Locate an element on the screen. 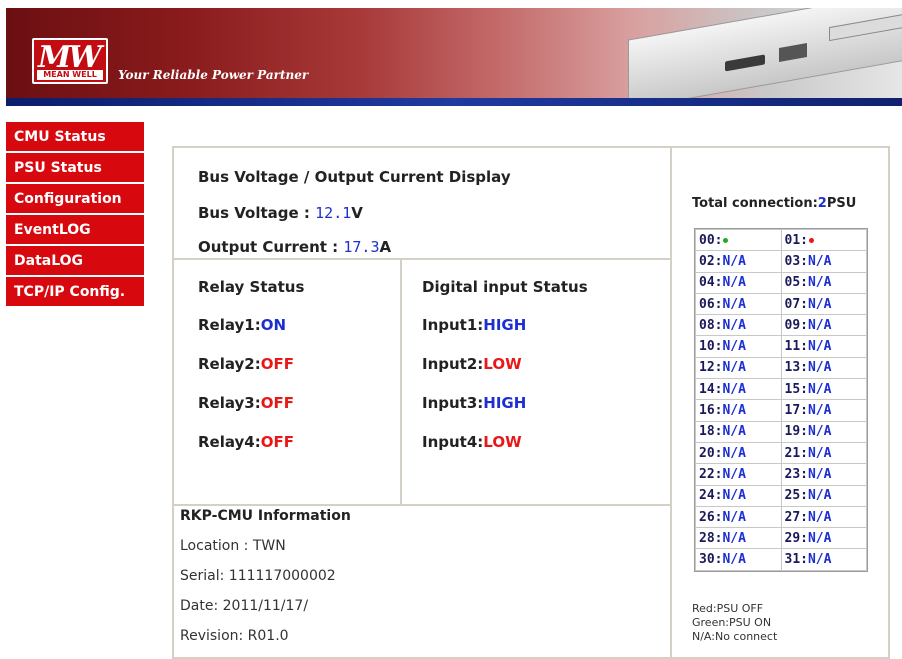 The height and width of the screenshot is (659, 902). psu-slot-id: 20: is located at coordinates (711, 453).